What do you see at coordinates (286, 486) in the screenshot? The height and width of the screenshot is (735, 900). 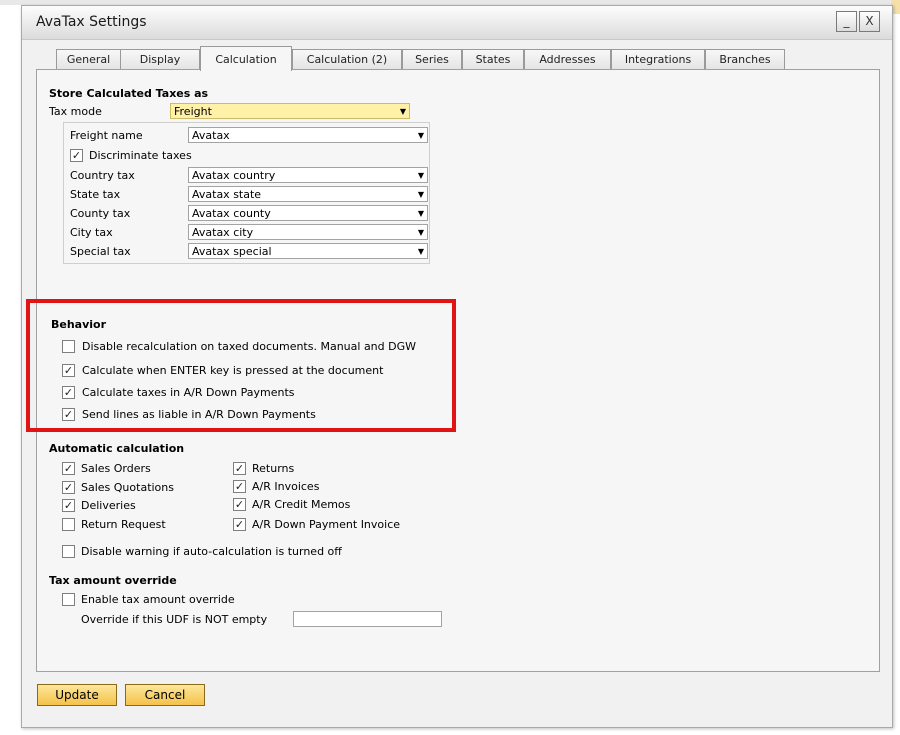 I see `ar-invoices-label: A/R Invoices` at bounding box center [286, 486].